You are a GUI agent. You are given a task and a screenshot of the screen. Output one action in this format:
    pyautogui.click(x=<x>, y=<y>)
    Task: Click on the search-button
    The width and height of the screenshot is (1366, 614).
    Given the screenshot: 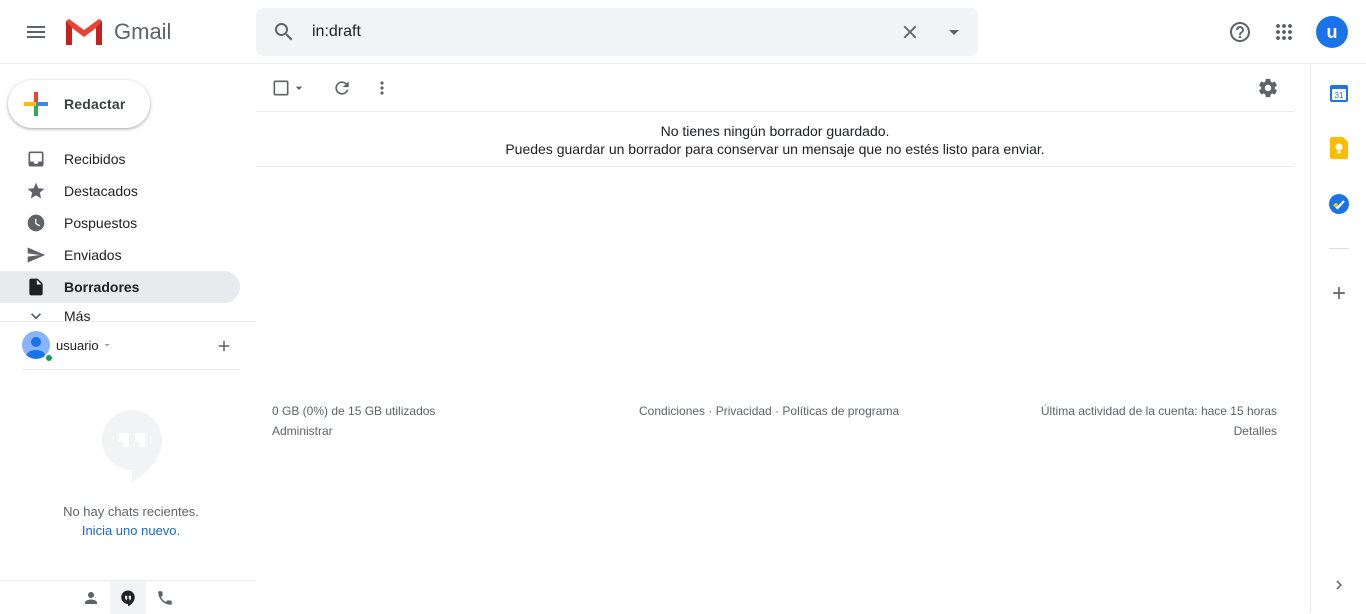 What is the action you would take?
    pyautogui.click(x=284, y=32)
    